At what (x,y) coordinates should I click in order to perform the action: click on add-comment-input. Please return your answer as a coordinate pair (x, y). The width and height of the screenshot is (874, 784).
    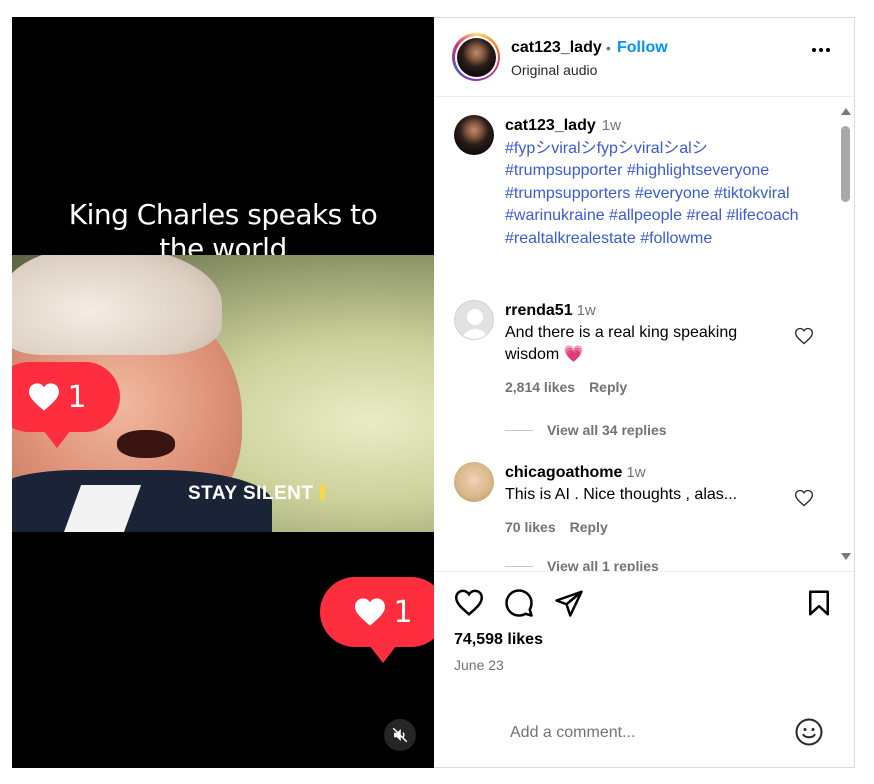
    Looking at the image, I should click on (645, 733).